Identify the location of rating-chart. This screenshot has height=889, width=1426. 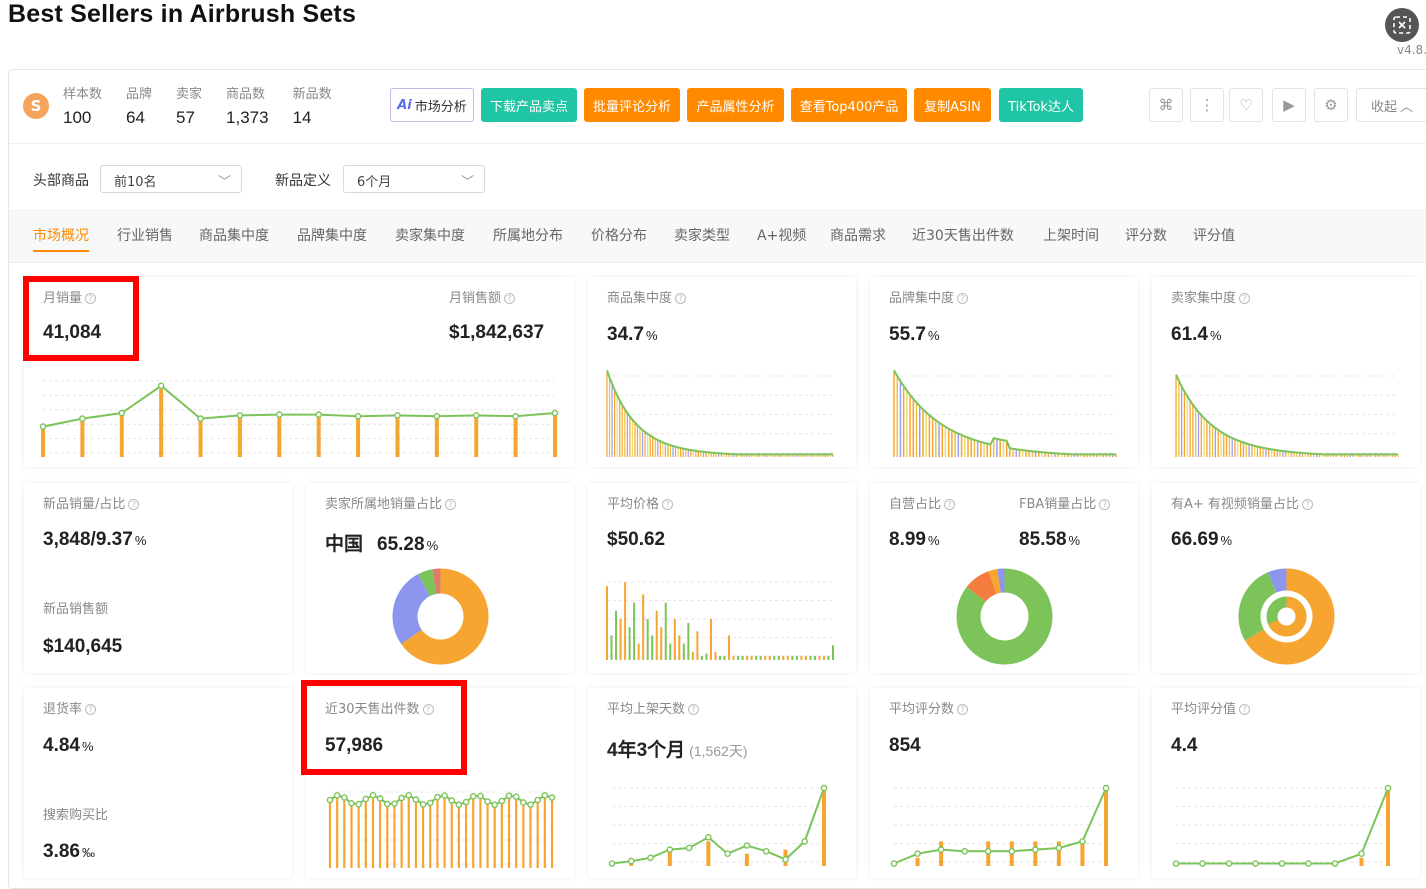
(1282, 825).